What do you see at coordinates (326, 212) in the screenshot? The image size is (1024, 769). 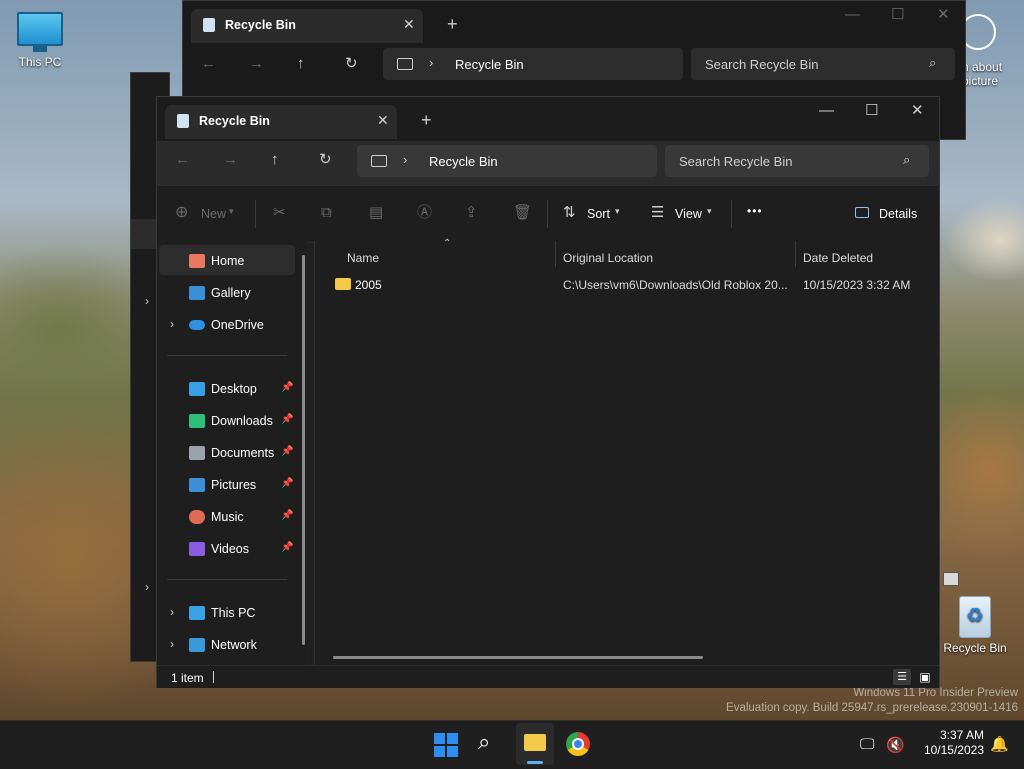 I see `copy-icon: ⧉` at bounding box center [326, 212].